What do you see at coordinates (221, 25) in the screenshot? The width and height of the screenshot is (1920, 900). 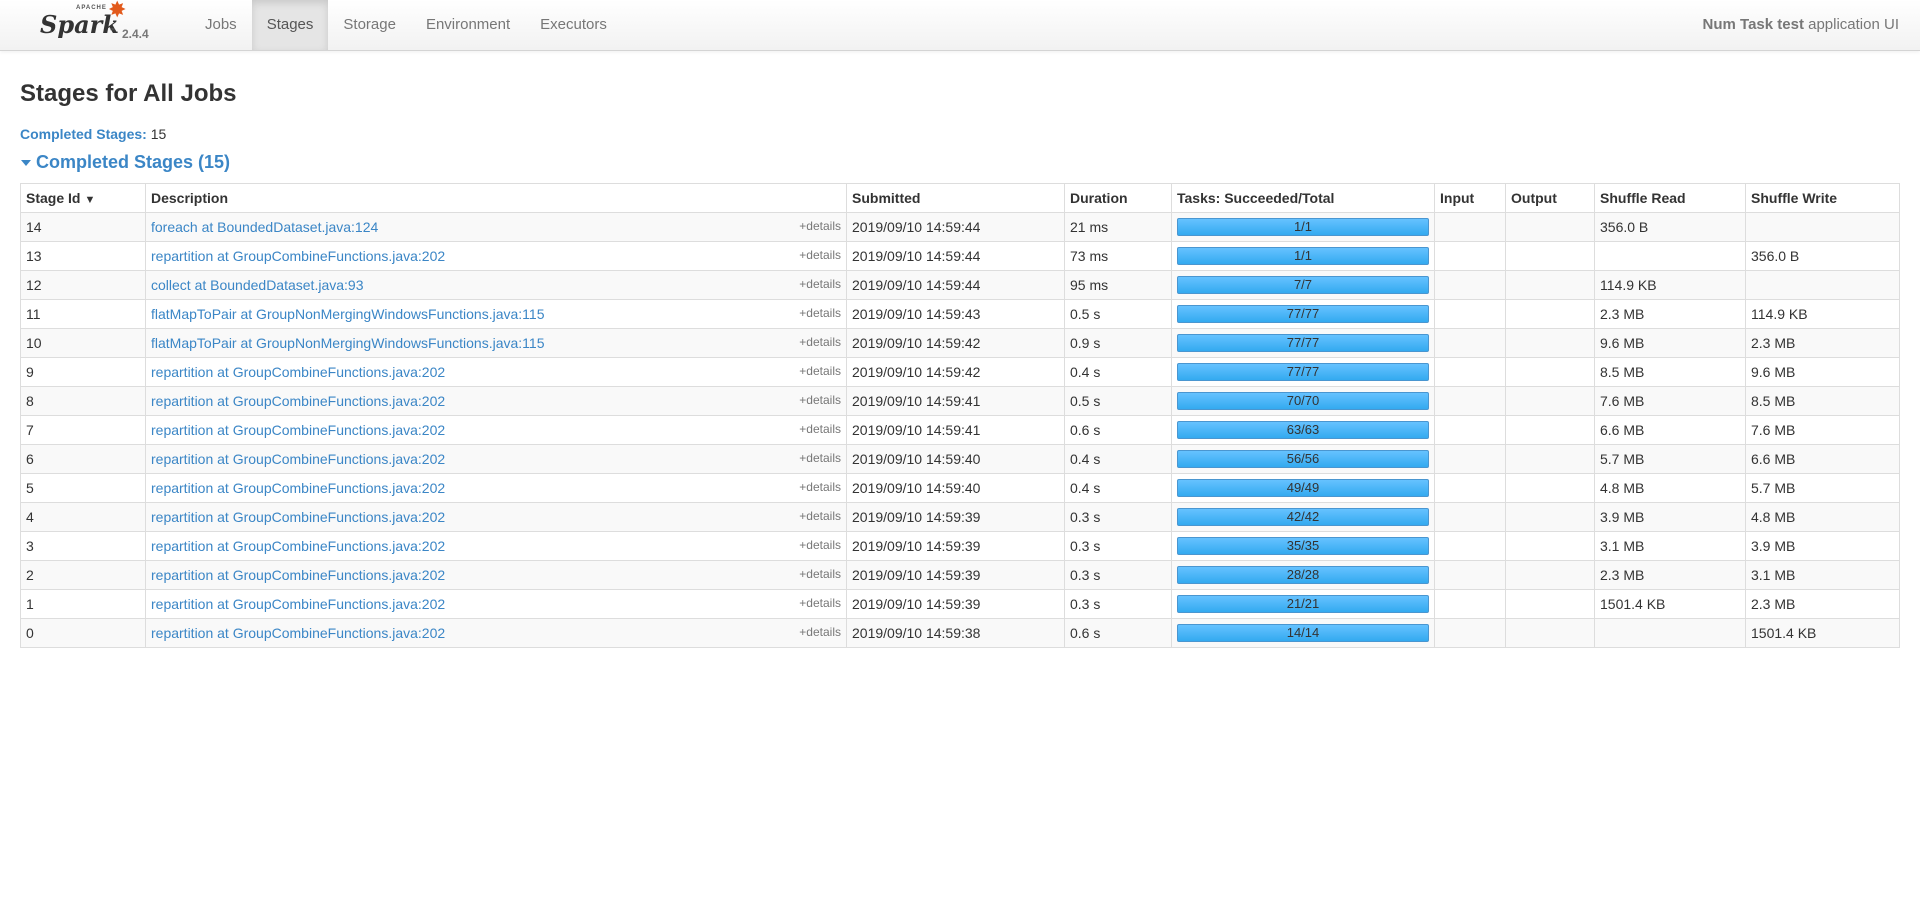 I see `tab-jobs: Jobs` at bounding box center [221, 25].